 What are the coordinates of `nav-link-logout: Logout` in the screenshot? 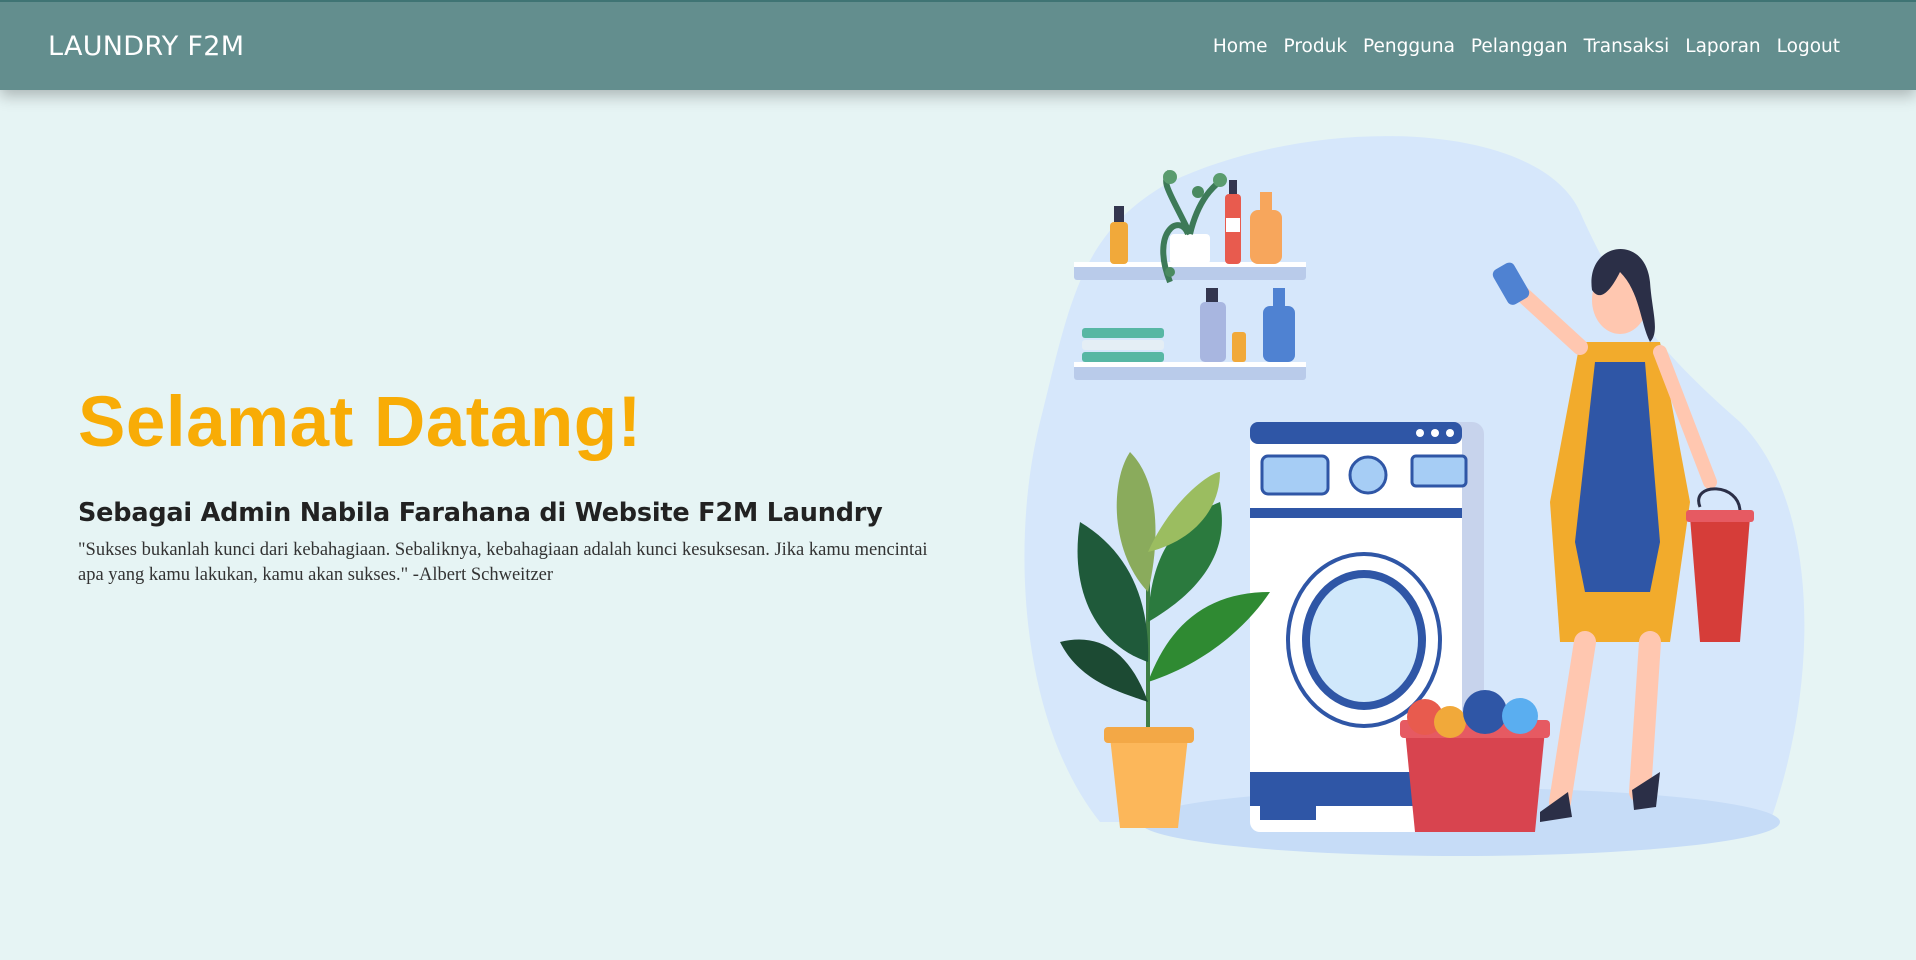 It's located at (1808, 46).